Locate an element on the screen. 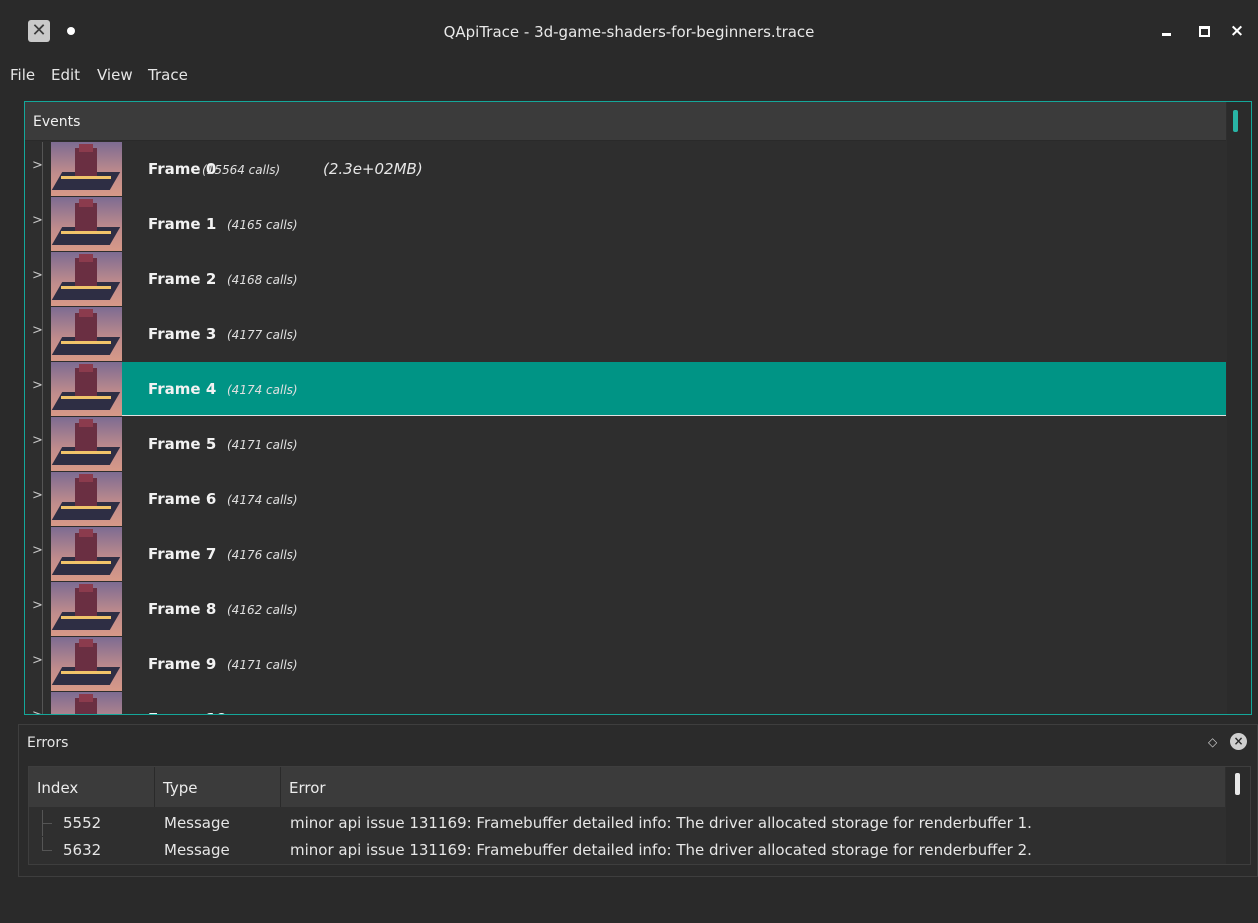 The width and height of the screenshot is (1258, 923). table-header: Index Type Error is located at coordinates (627, 787).